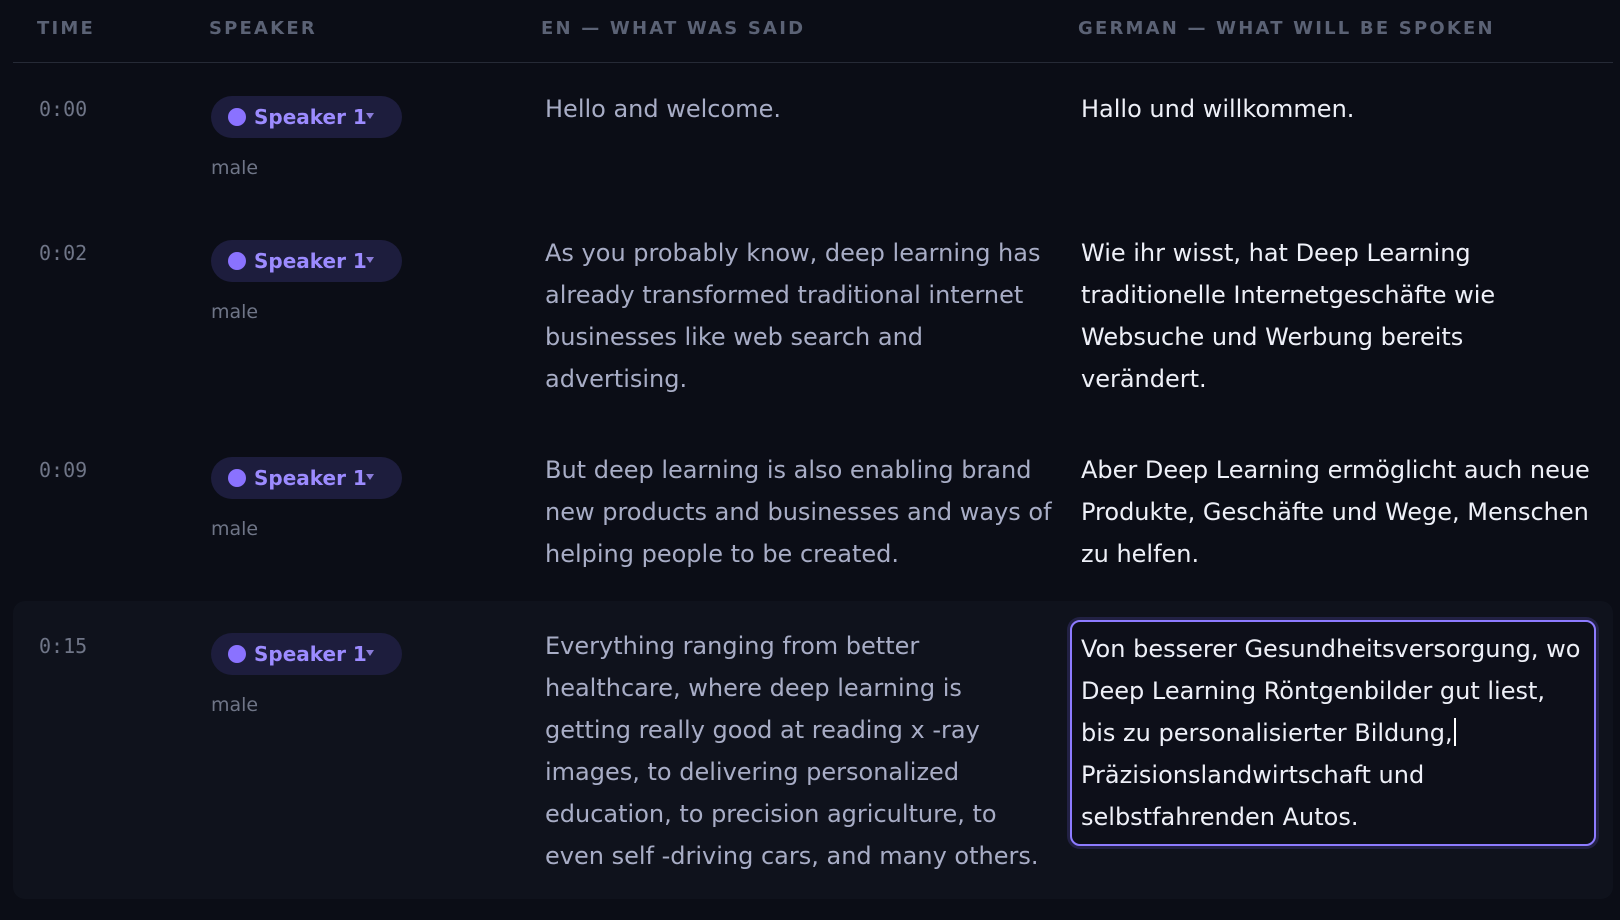 Image resolution: width=1620 pixels, height=920 pixels. Describe the element at coordinates (63, 109) in the screenshot. I see `row-timestamp: 0:00` at that location.